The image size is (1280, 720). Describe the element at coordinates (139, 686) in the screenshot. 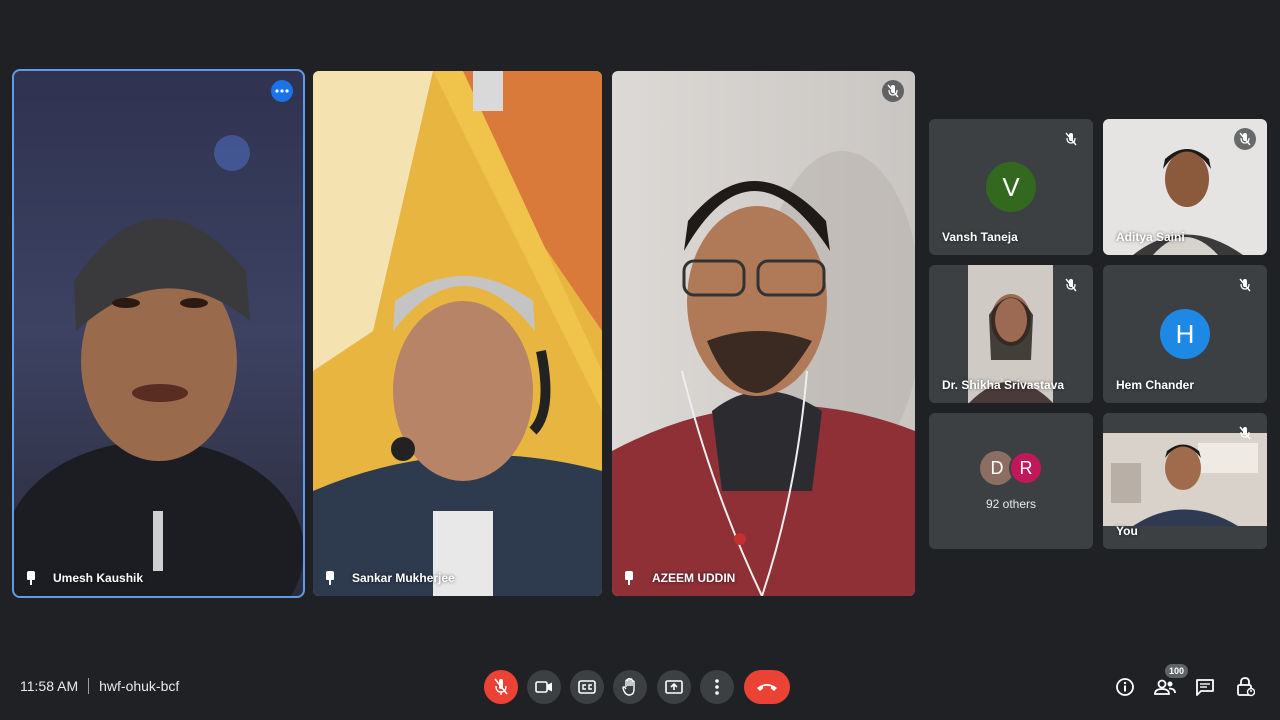

I see `meeting-code: hwf-ohuk-bcf` at that location.